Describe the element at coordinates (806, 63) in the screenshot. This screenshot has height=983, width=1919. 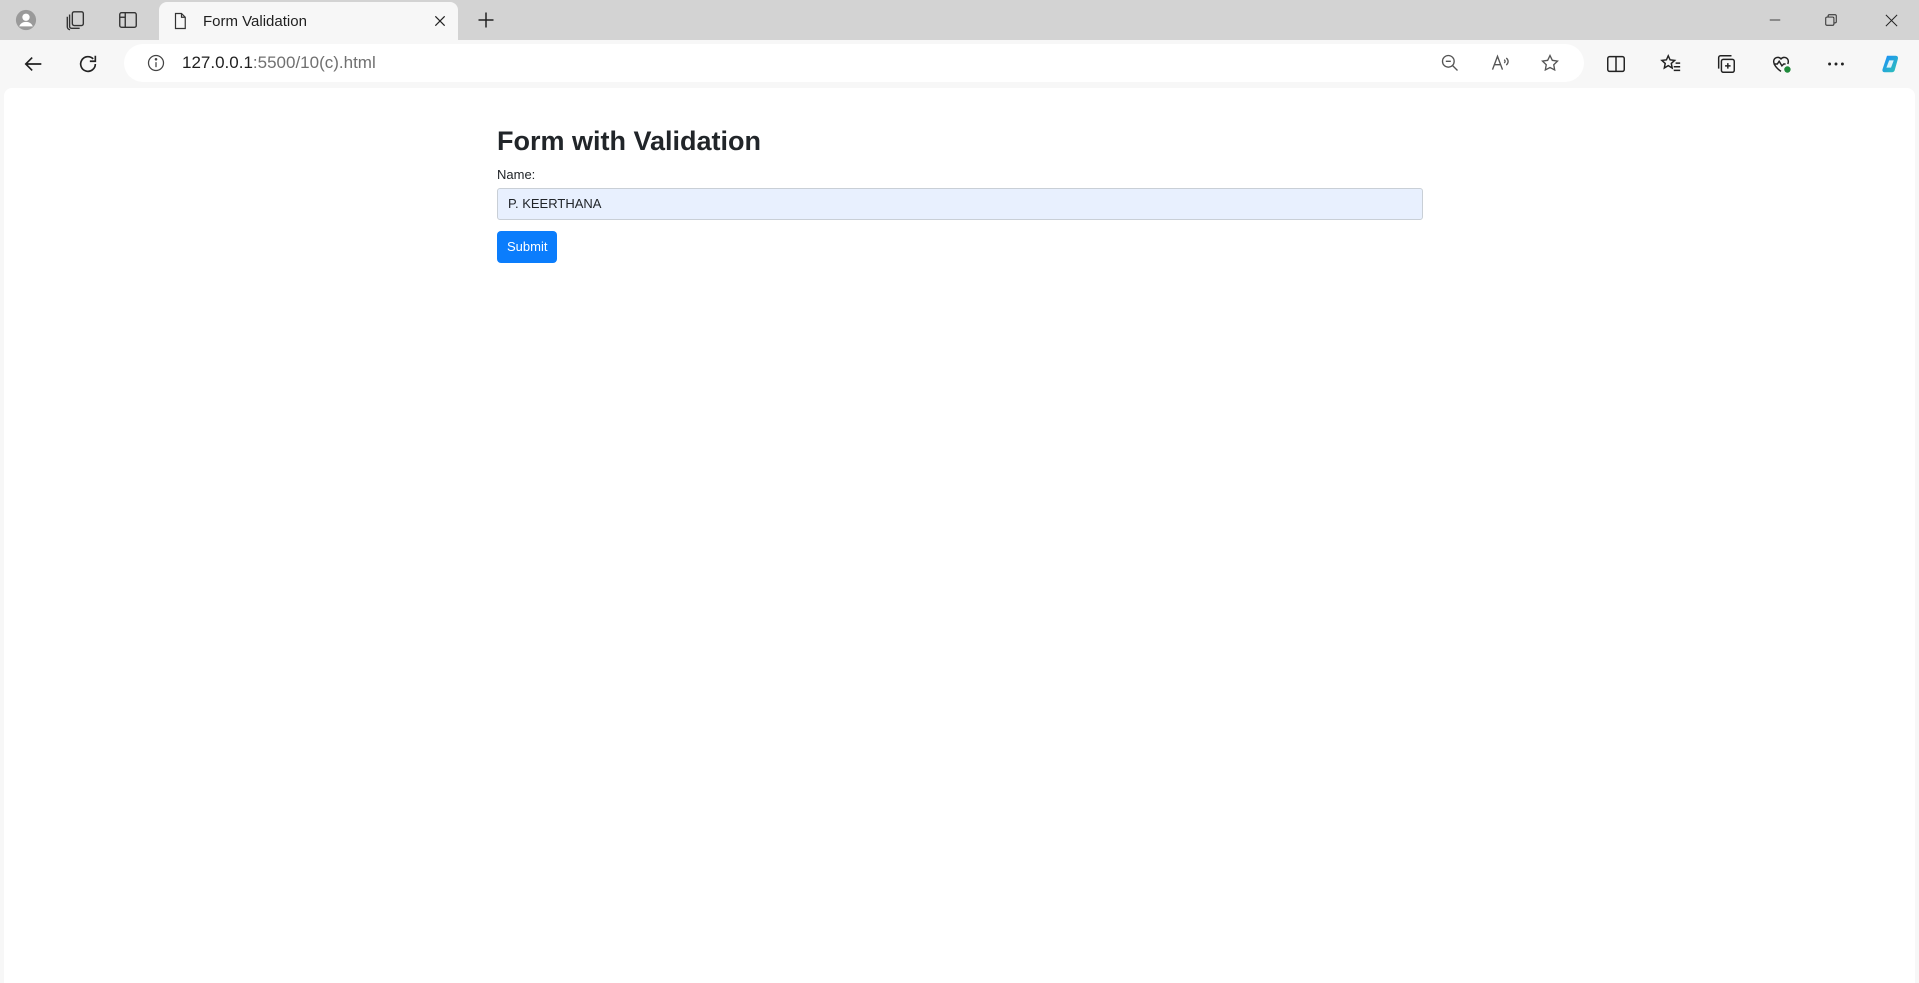
I see `url-text: 127.0.0.1:5500/10(c).html` at that location.